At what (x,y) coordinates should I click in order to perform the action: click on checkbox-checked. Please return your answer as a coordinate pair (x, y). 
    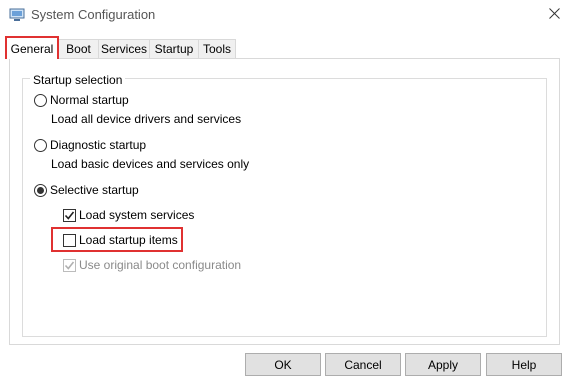
    Looking at the image, I should click on (69, 215).